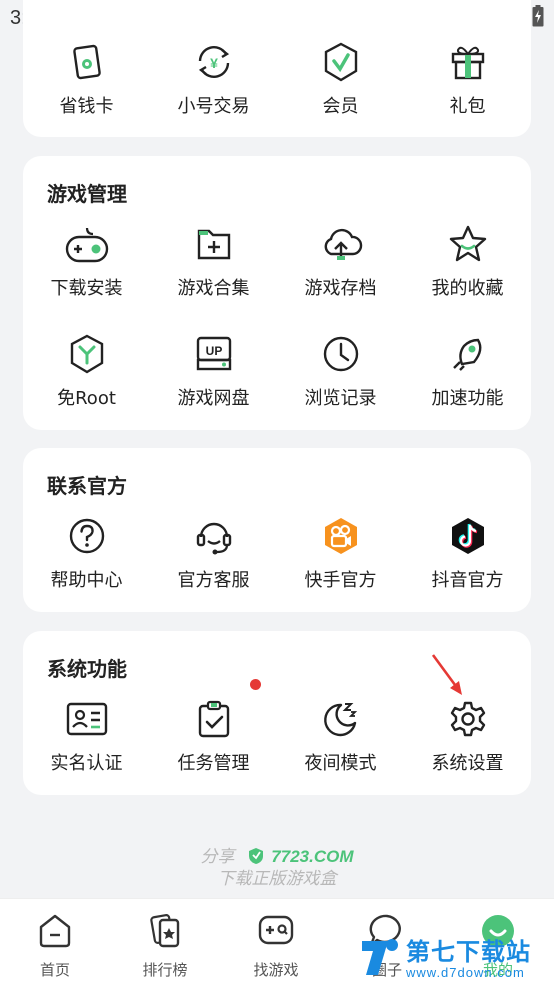 Image resolution: width=554 pixels, height=985 pixels. What do you see at coordinates (87, 354) in the screenshot?
I see `hex-y-icon` at bounding box center [87, 354].